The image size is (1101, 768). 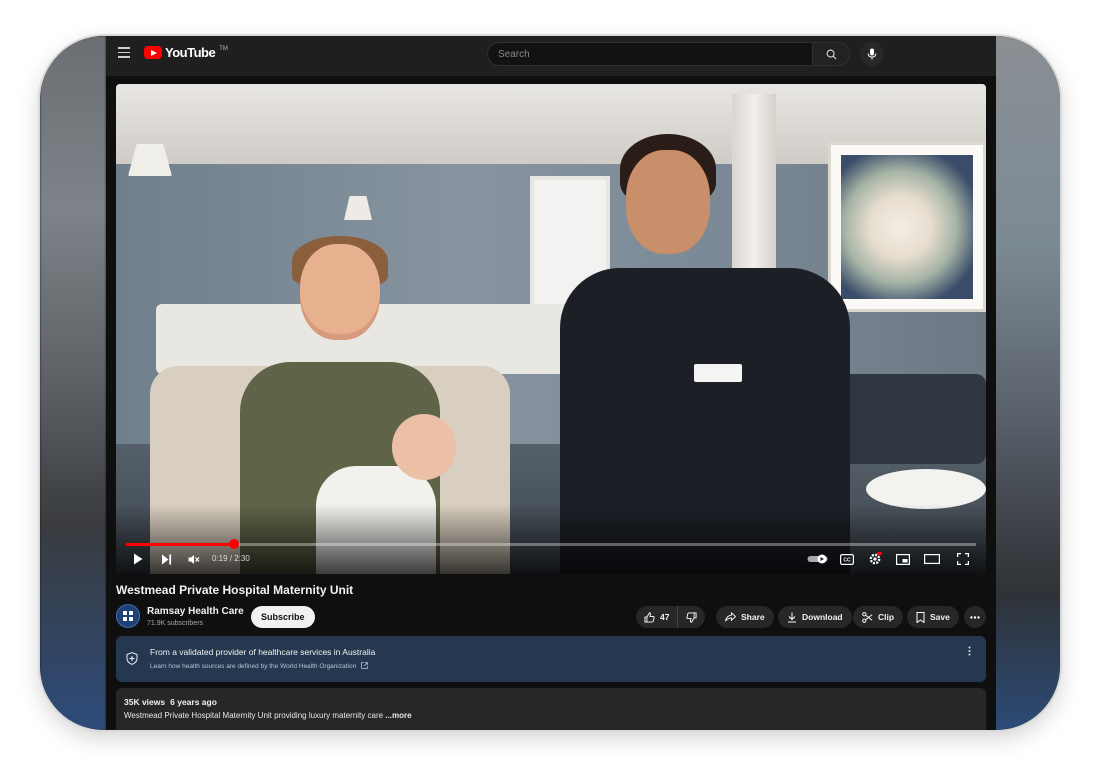 I want to click on blurred-backdrop-right, so click(x=1027, y=383).